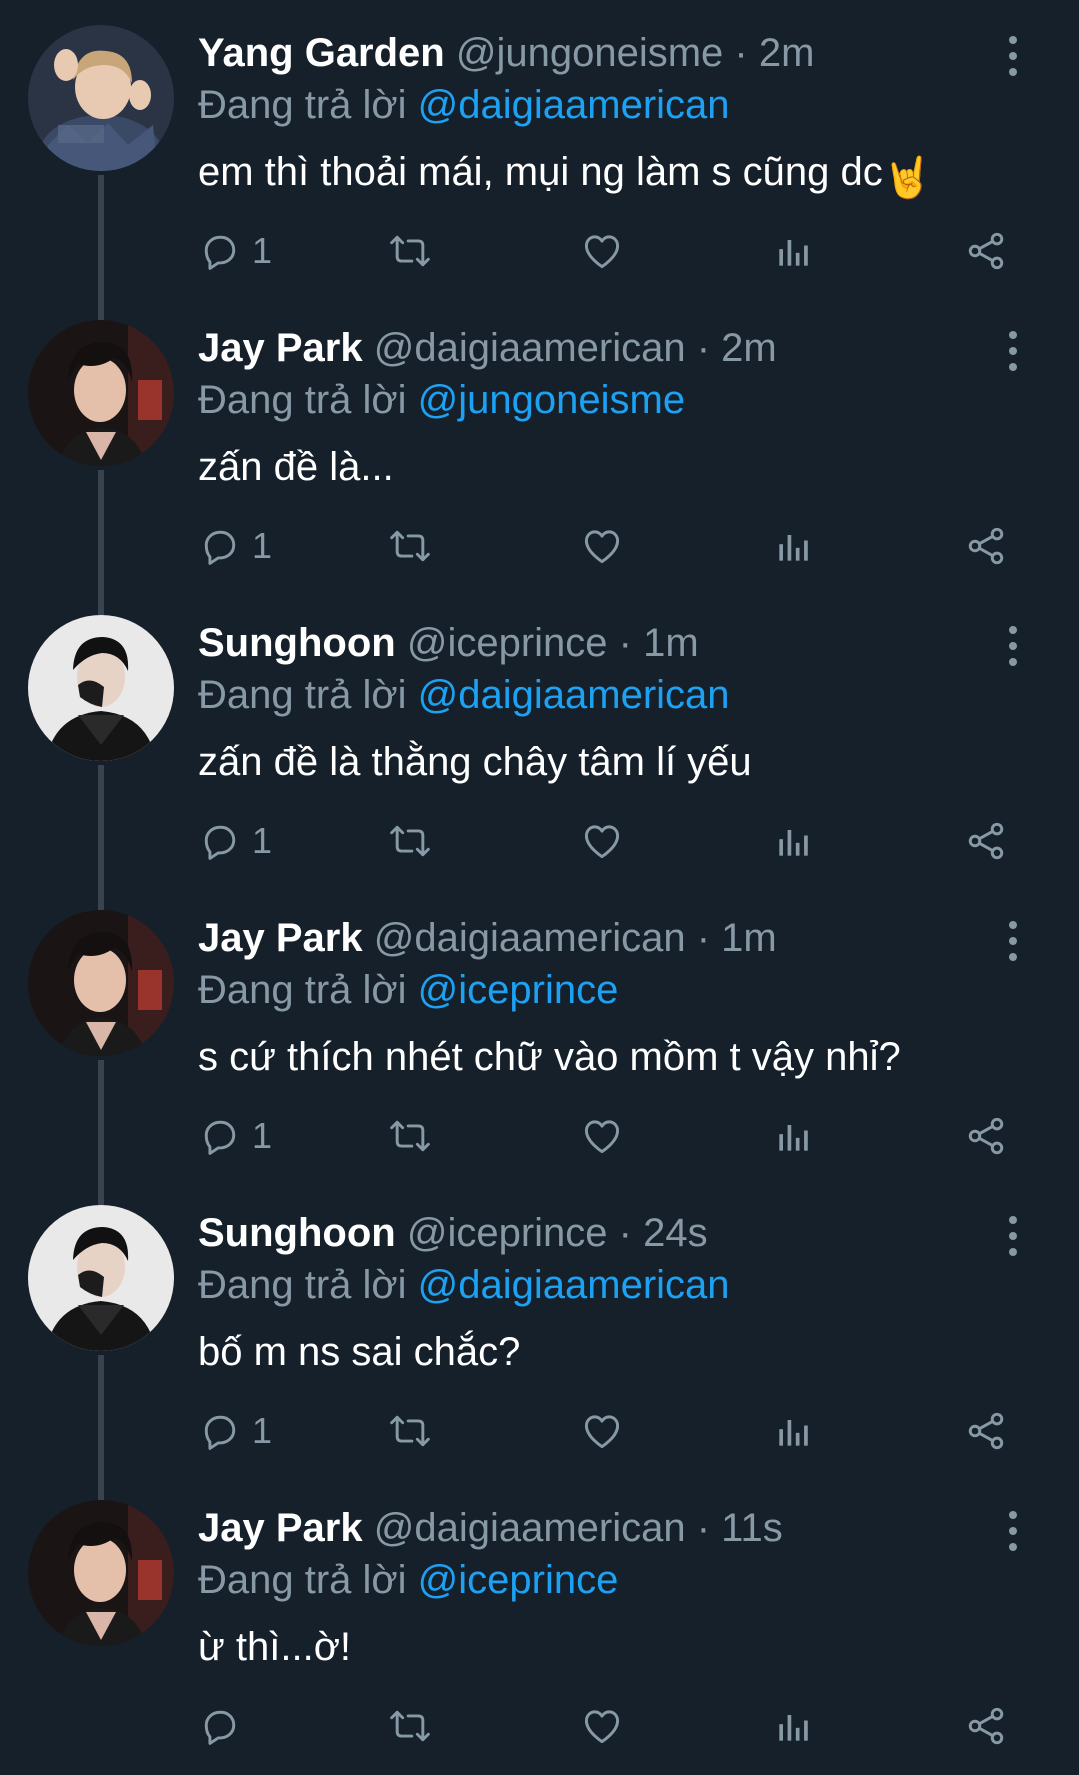  What do you see at coordinates (675, 1233) in the screenshot?
I see `timestamp: 24s` at bounding box center [675, 1233].